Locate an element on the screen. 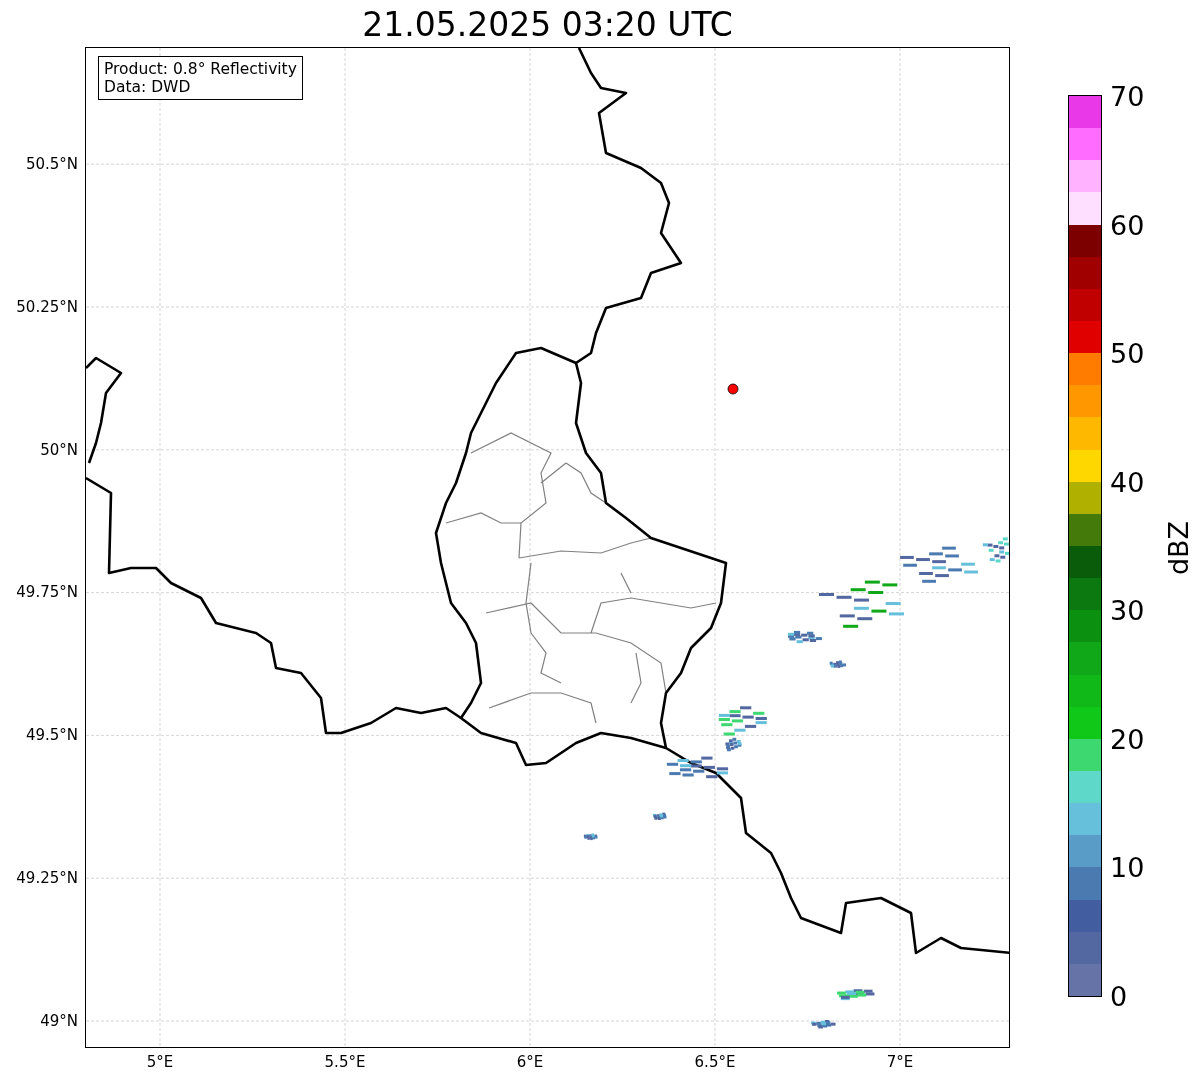 The height and width of the screenshot is (1081, 1202). longitude-label: 7°E is located at coordinates (900, 1062).